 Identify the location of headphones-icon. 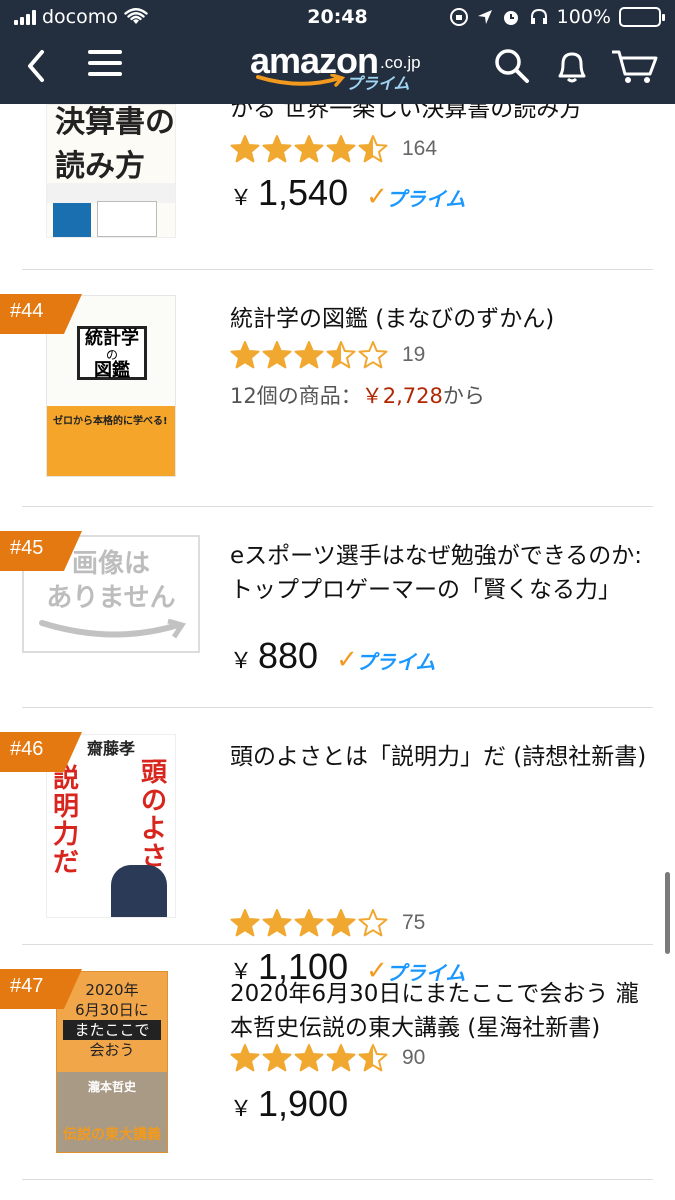
(538, 16).